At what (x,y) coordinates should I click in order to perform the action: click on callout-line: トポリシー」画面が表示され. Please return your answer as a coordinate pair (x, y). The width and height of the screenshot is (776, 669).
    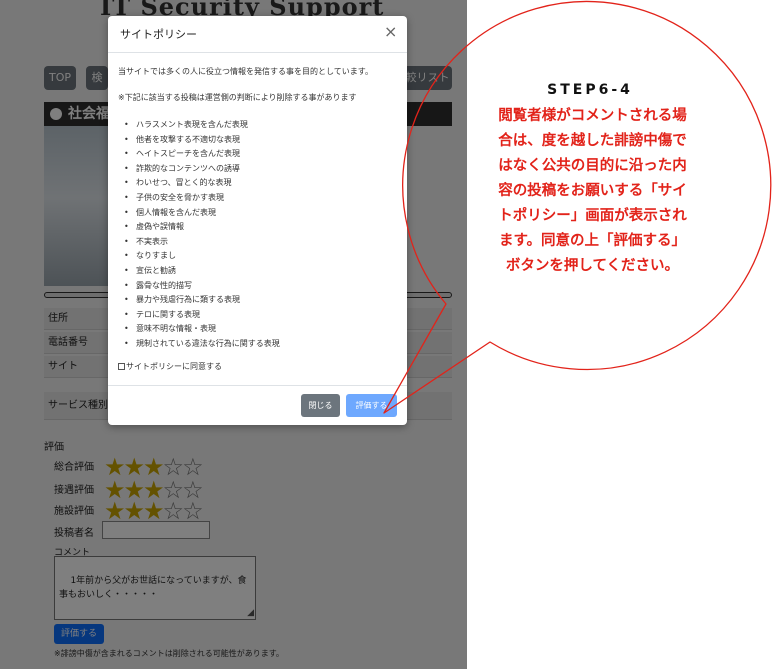
    Looking at the image, I should click on (592, 216).